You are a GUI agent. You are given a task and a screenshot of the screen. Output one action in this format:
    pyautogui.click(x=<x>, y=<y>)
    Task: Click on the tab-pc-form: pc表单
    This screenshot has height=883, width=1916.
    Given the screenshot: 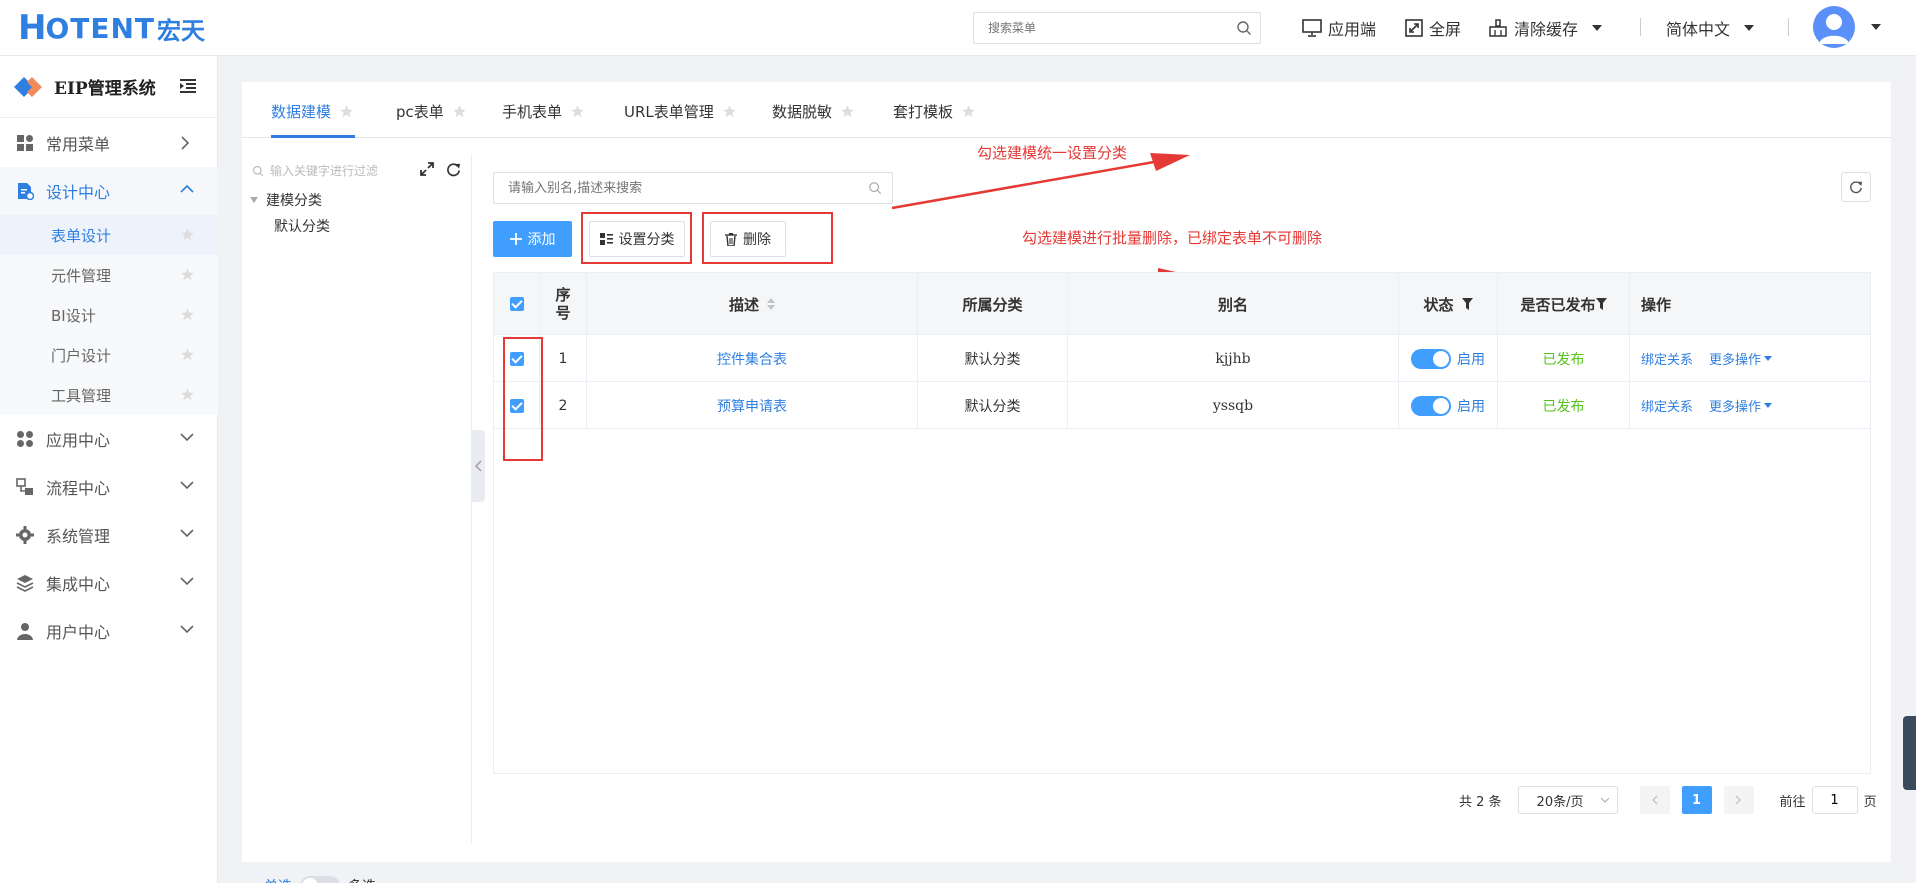 What is the action you would take?
    pyautogui.click(x=431, y=111)
    